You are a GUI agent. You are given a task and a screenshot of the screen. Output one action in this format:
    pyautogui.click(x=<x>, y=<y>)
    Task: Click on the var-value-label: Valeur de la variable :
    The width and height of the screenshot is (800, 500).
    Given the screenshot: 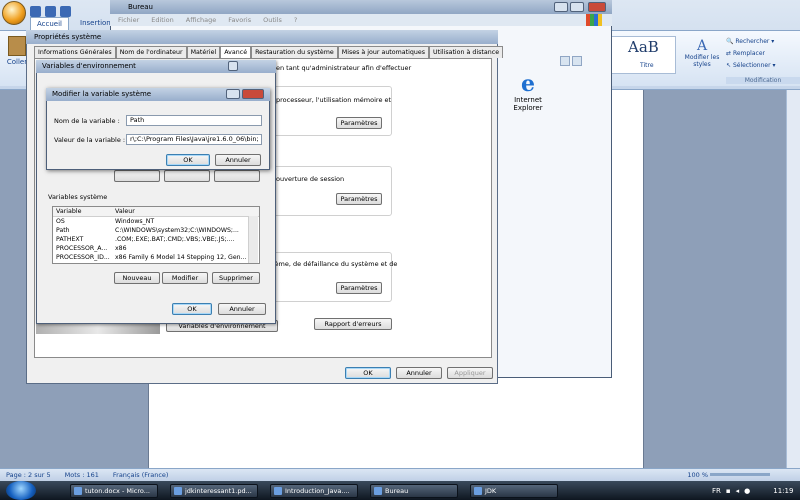 What is the action you would take?
    pyautogui.click(x=90, y=140)
    